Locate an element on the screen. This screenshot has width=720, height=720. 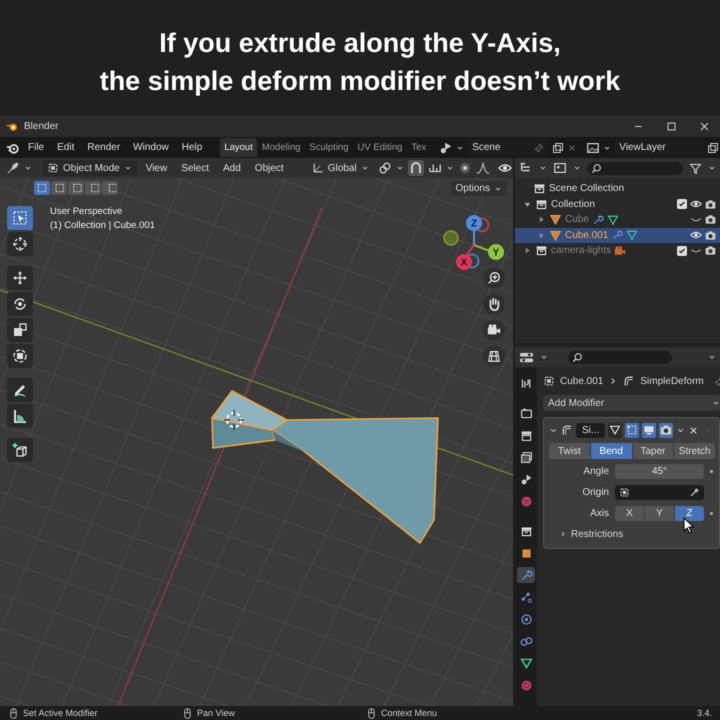
add-modifier-dropdown: Add Modifier is located at coordinates (631, 403).